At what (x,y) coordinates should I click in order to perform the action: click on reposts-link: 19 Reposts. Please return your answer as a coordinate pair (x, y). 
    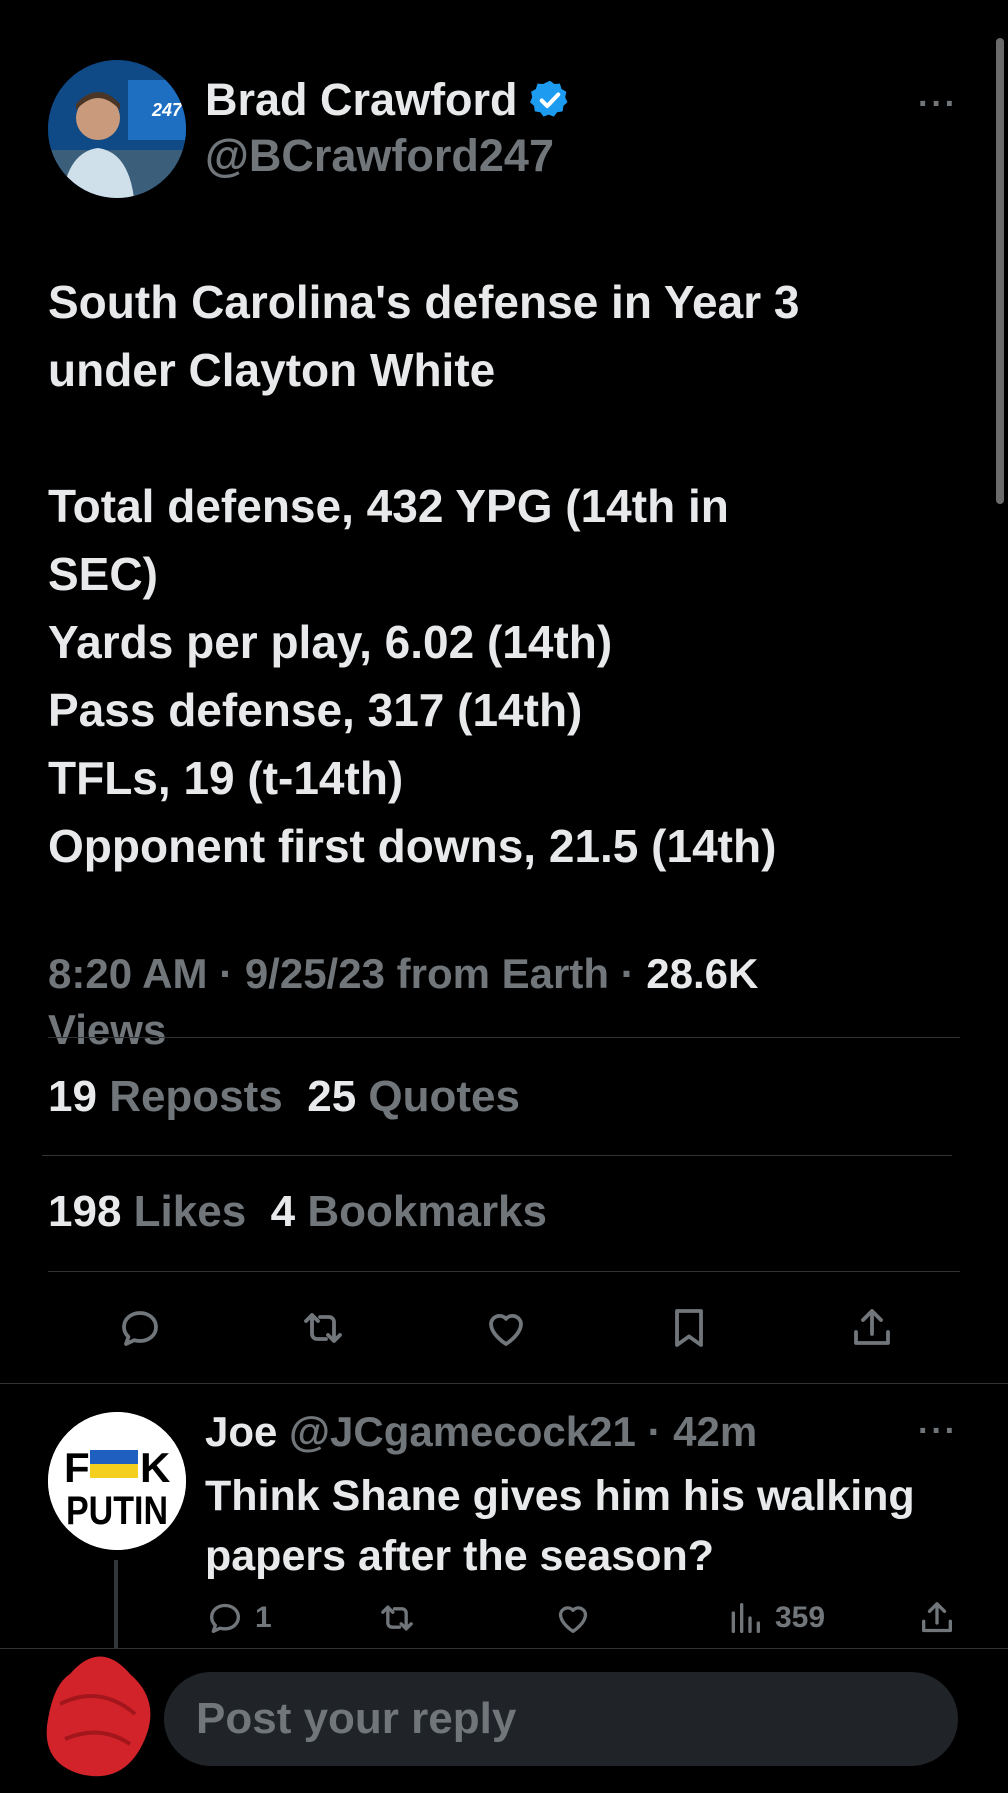
    Looking at the image, I should click on (165, 1096).